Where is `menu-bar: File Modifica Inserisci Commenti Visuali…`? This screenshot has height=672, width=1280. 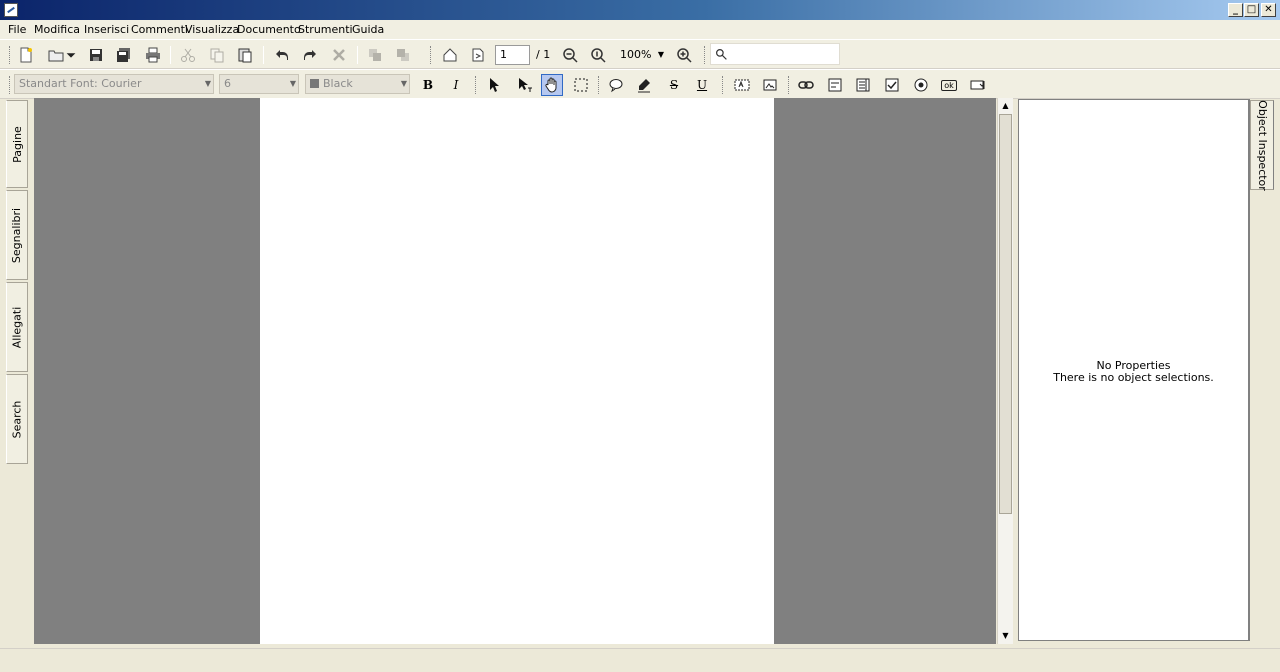 menu-bar: File Modifica Inserisci Commenti Visuali… is located at coordinates (640, 29).